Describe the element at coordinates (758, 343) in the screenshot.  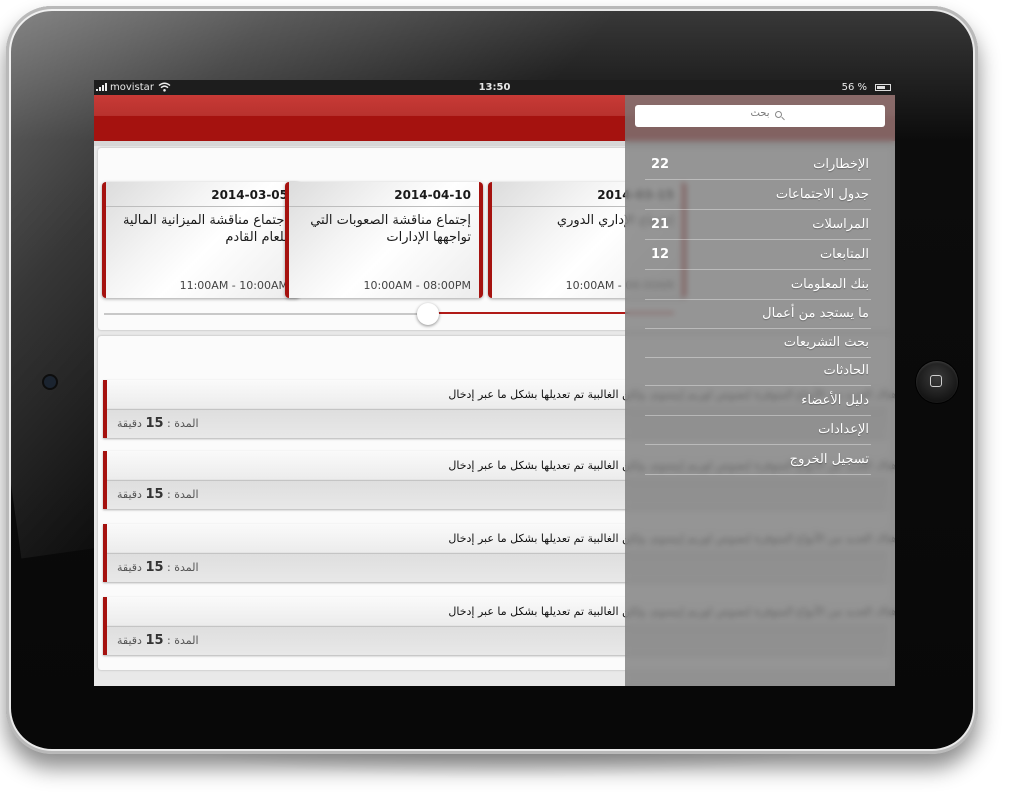
I see `menu-item-legislation-search: بحث التشريعات` at that location.